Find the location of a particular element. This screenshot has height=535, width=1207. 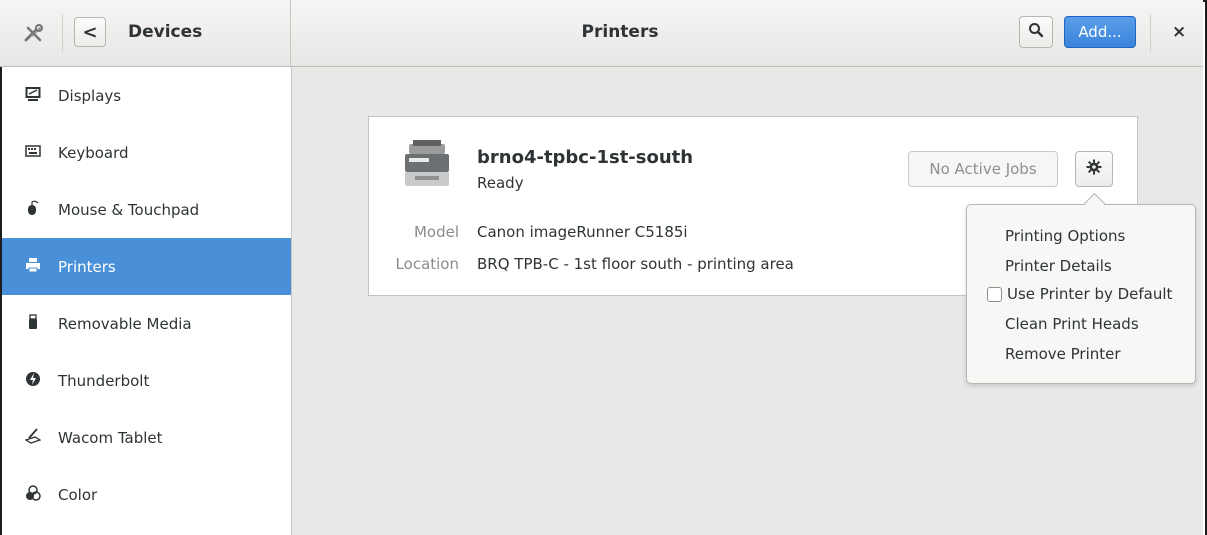

location-label: Location is located at coordinates (427, 264).